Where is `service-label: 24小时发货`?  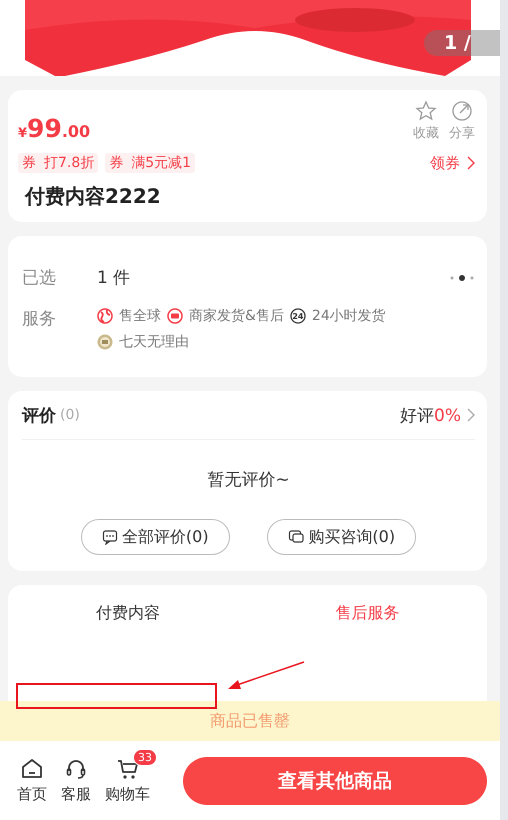
service-label: 24小时发货 is located at coordinates (349, 316).